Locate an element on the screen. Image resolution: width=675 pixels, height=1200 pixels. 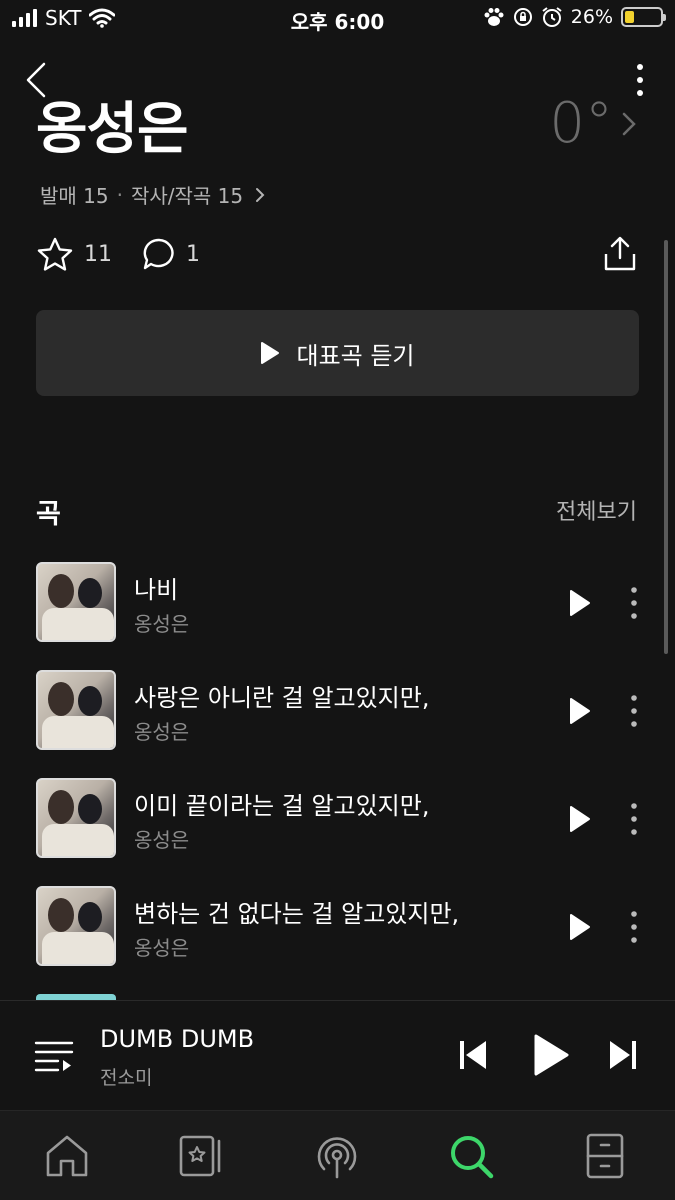
podcast-icon is located at coordinates (337, 1156).